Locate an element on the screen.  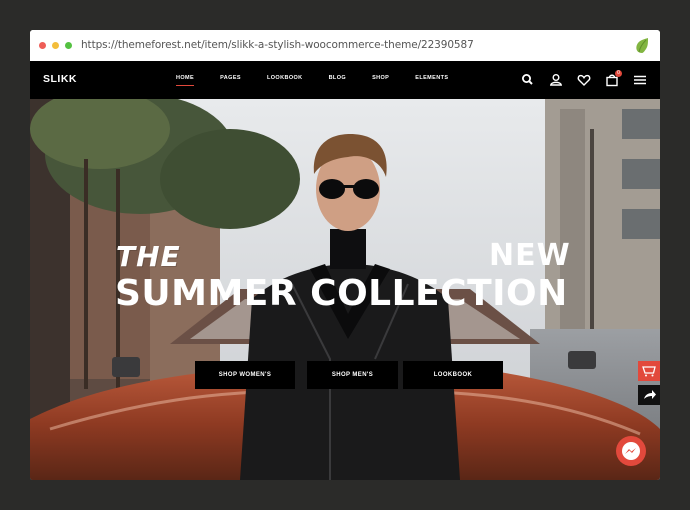
header-icons: 0 is located at coordinates (584, 79).